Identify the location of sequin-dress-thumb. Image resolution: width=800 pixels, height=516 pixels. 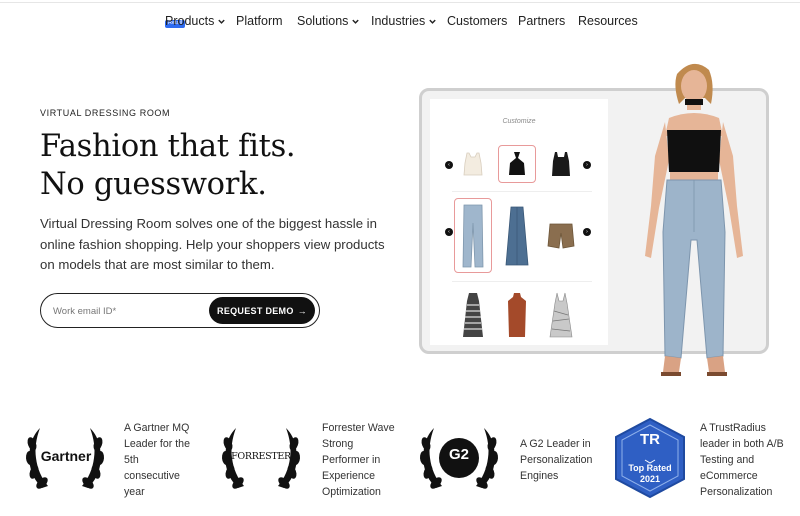
(561, 315).